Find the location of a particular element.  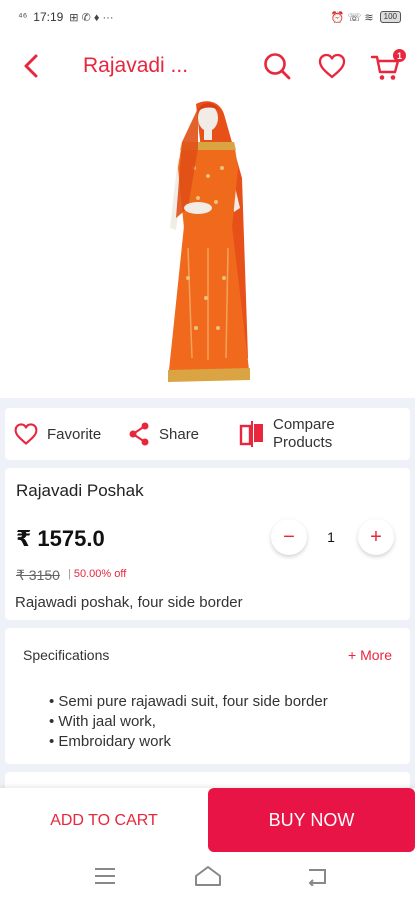

status-left: ⁴⁶ 17:19 ⊞ ✆ ♦ ··· is located at coordinates (66, 17).